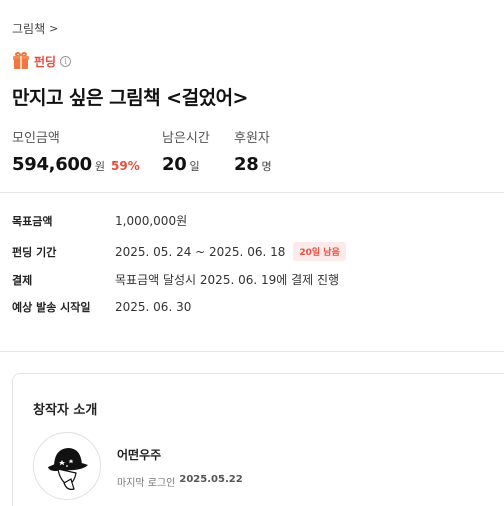  What do you see at coordinates (186, 138) in the screenshot?
I see `stat-time-left-label: 남은시간` at bounding box center [186, 138].